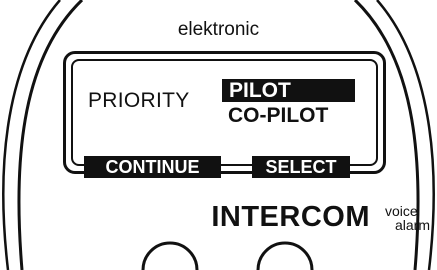 The height and width of the screenshot is (270, 437). I want to click on product-name: INTERCOM, so click(290, 217).